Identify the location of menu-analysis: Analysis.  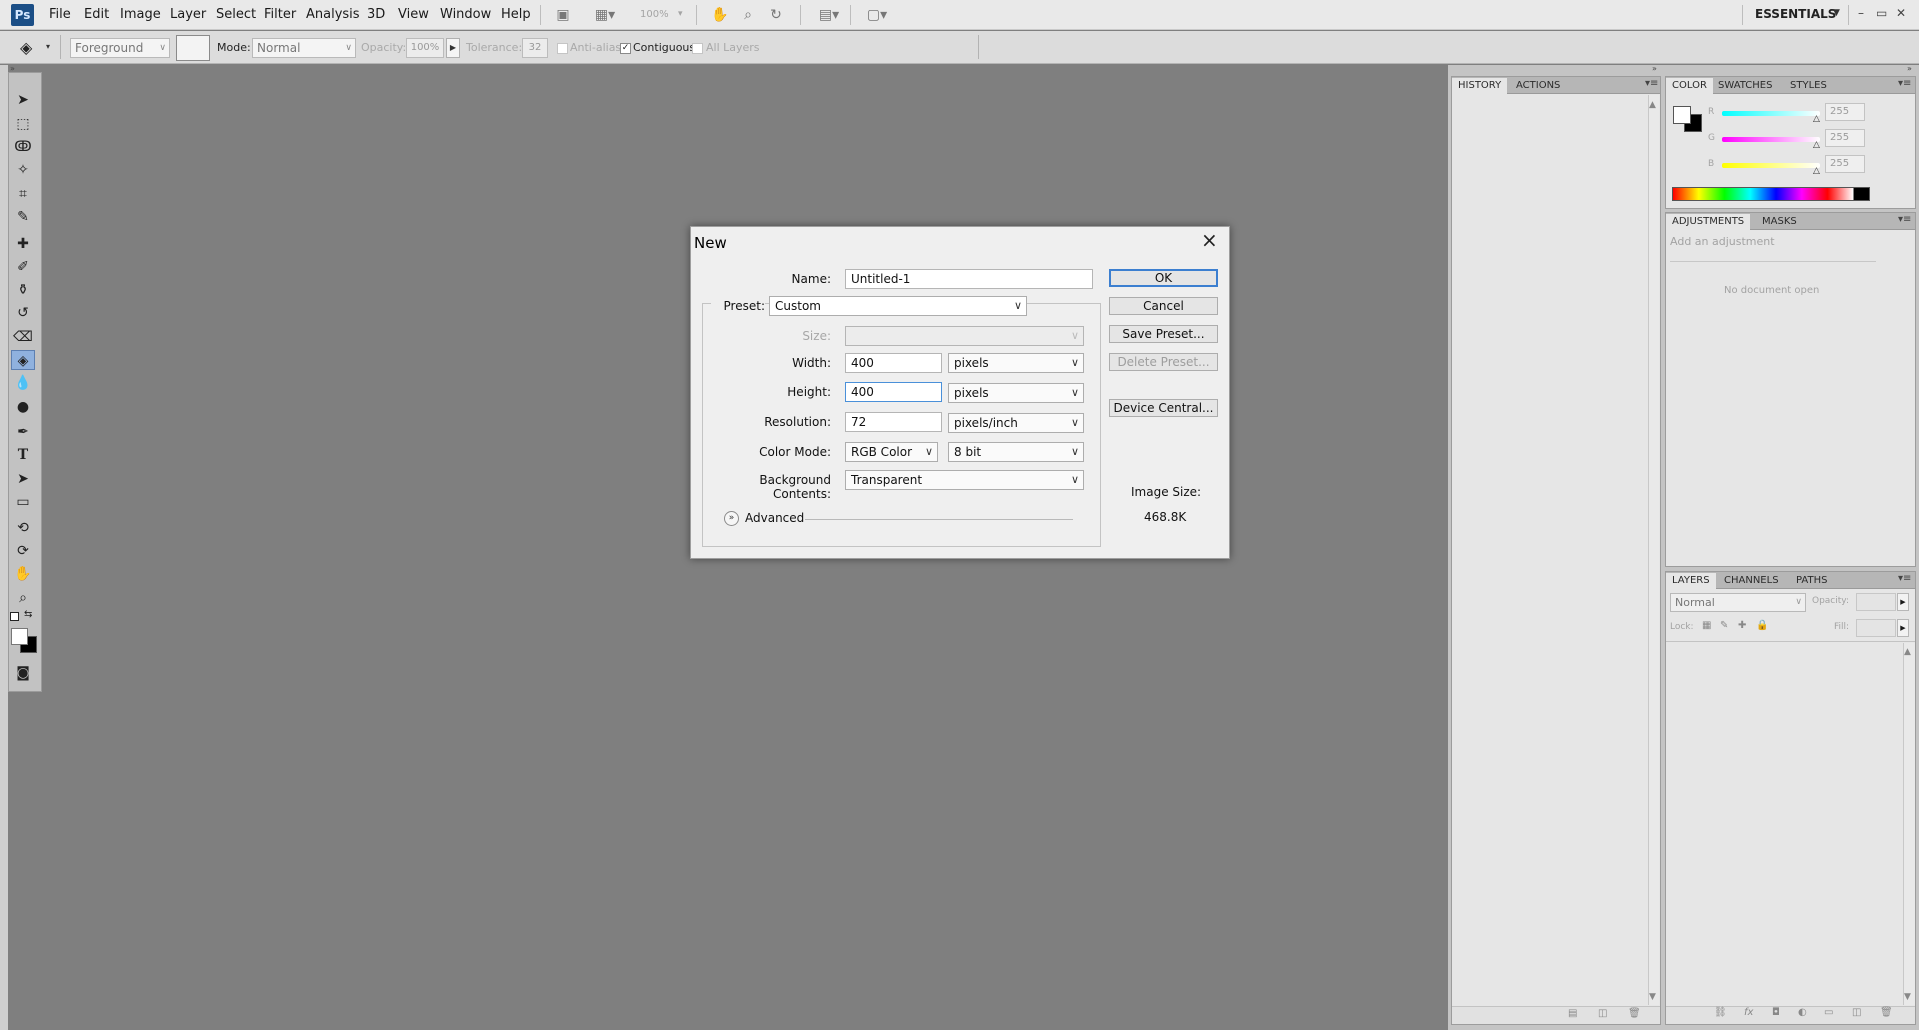
(333, 14).